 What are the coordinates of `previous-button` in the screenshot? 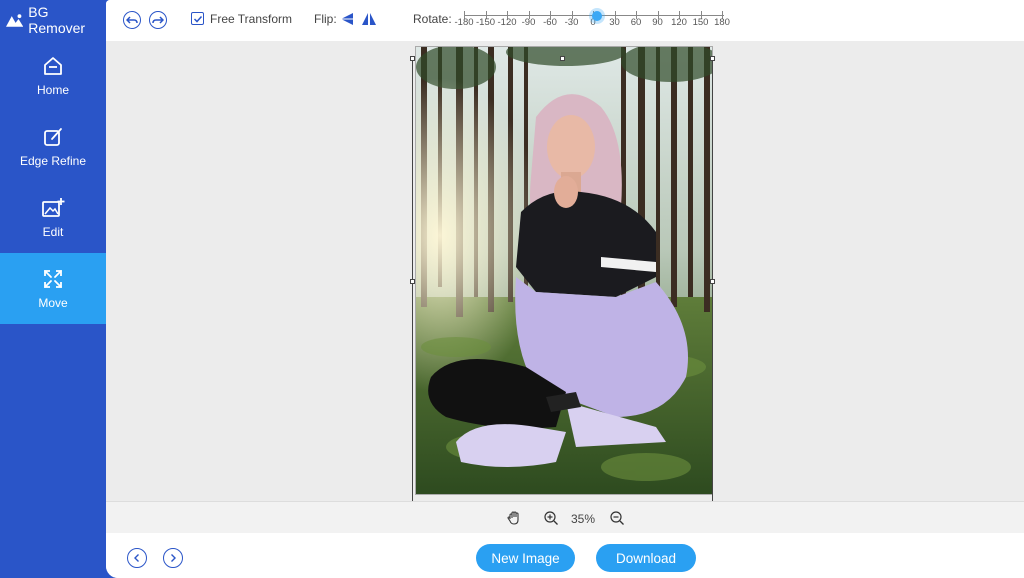 It's located at (137, 558).